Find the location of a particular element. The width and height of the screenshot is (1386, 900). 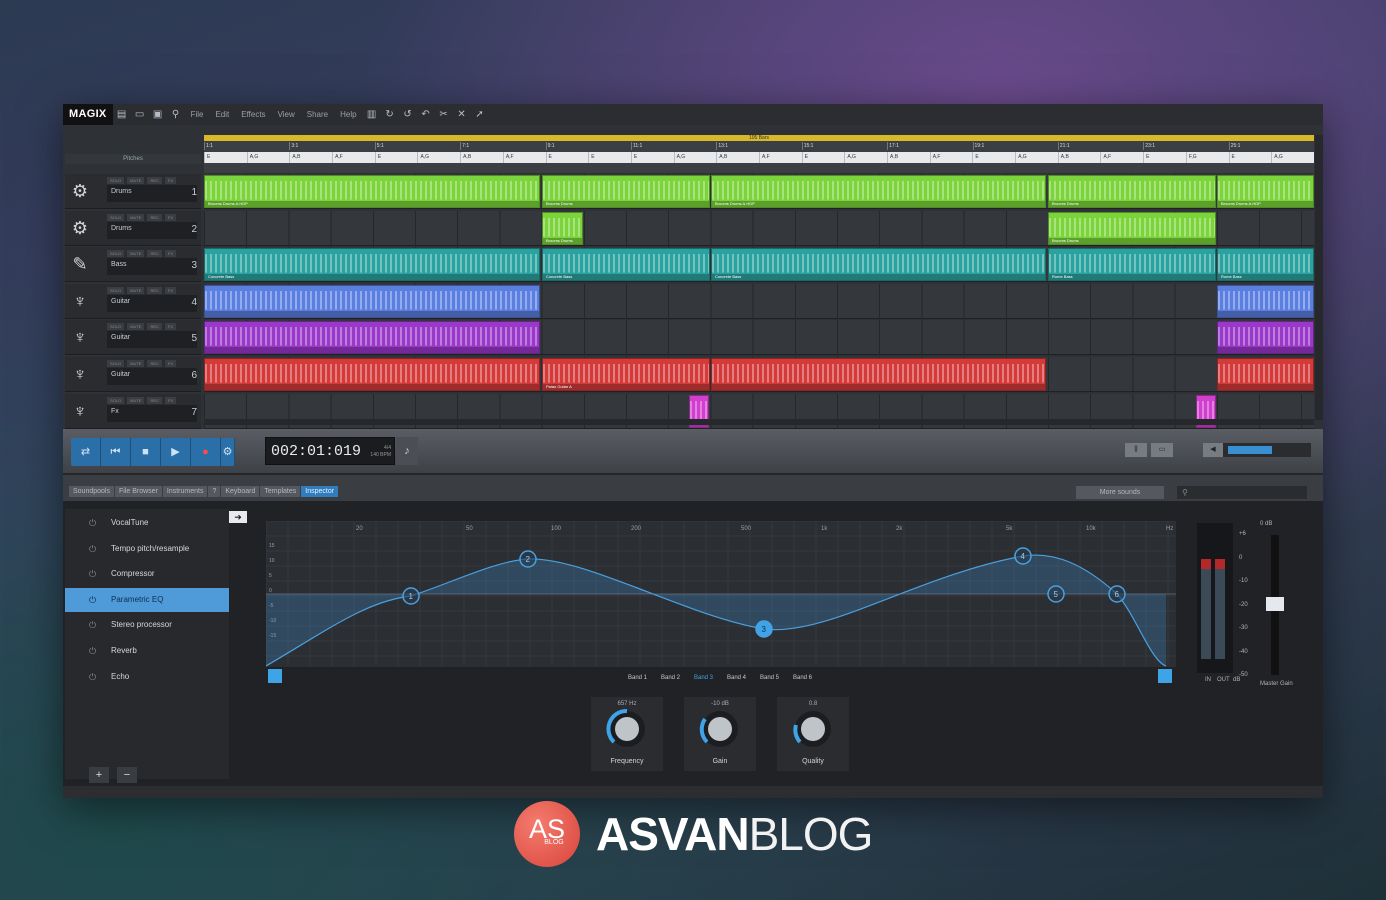

skip-back-icon: ⏮ is located at coordinates (116, 452).